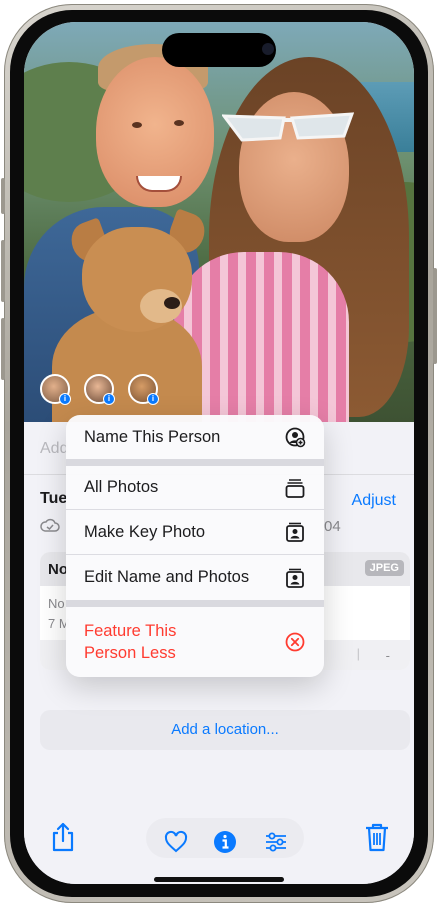 Image resolution: width=438 pixels, height=907 pixels. I want to click on front-camera, so click(268, 49).